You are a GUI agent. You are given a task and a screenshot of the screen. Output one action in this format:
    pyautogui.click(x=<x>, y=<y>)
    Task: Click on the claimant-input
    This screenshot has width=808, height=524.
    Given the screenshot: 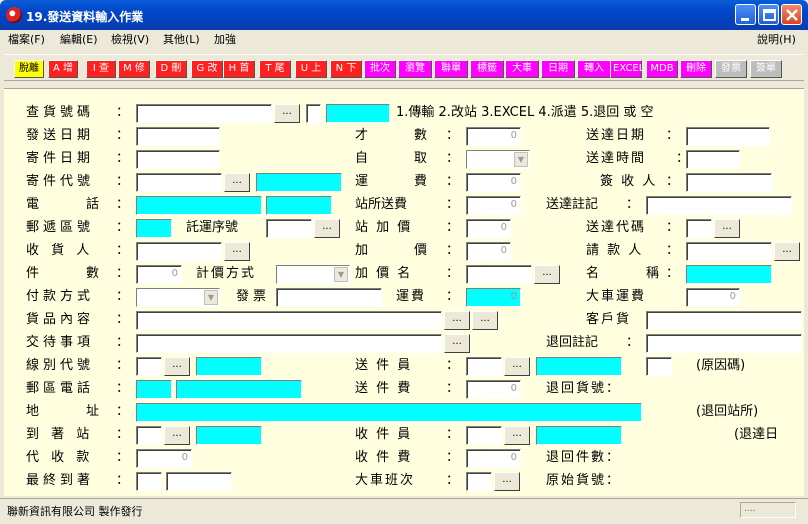 What is the action you would take?
    pyautogui.click(x=729, y=251)
    